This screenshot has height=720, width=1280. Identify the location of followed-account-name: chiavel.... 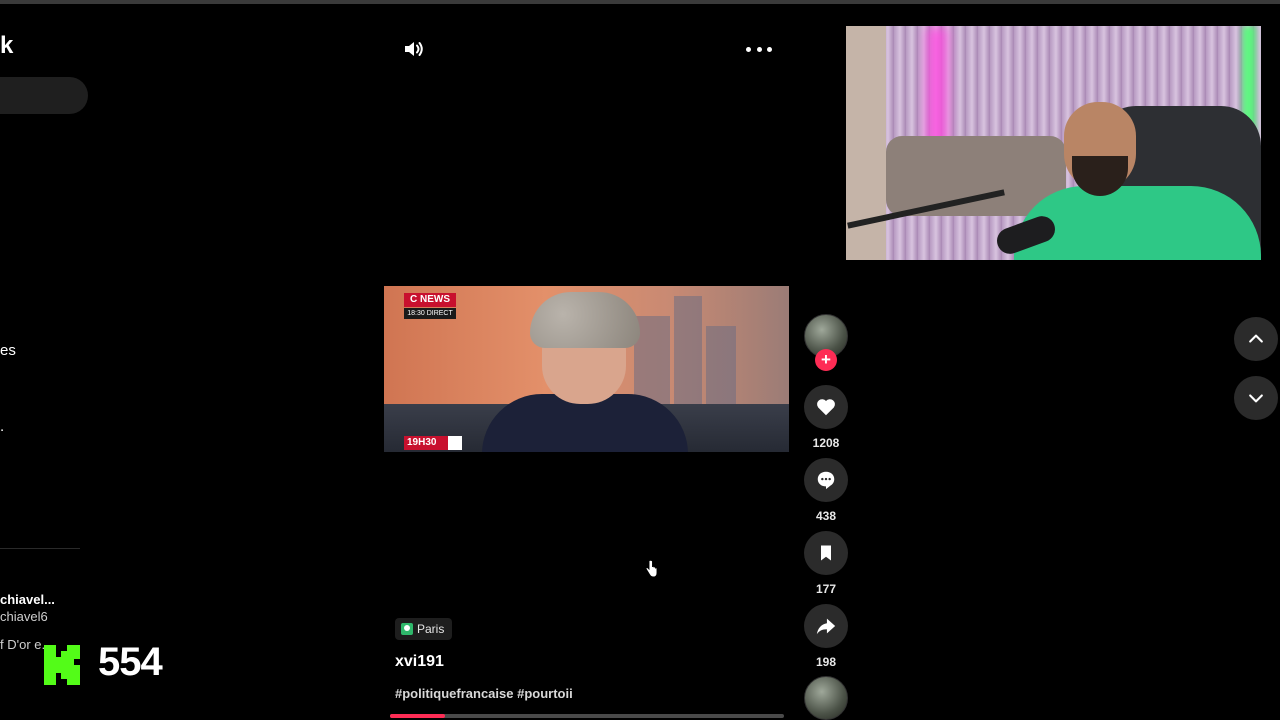
(27, 599).